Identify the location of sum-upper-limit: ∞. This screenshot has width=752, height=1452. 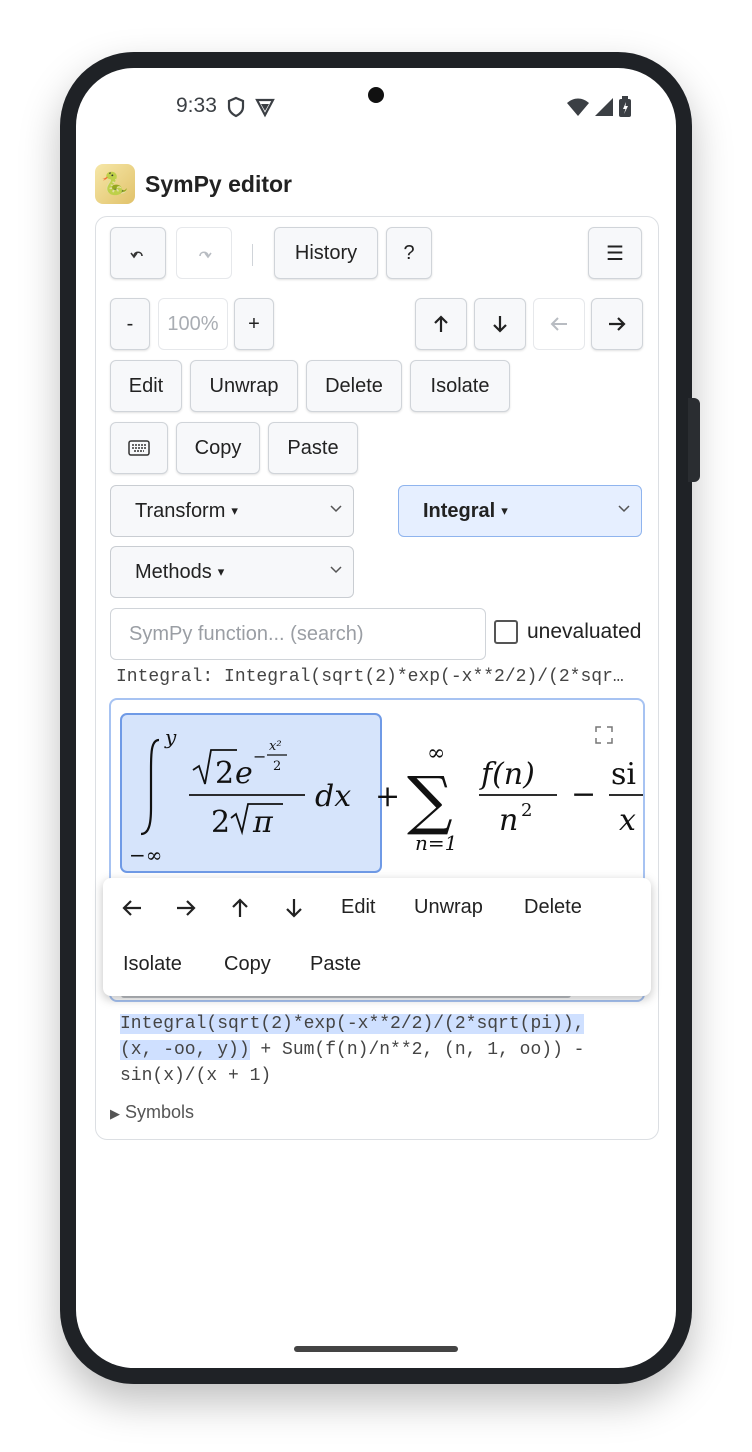
(436, 753).